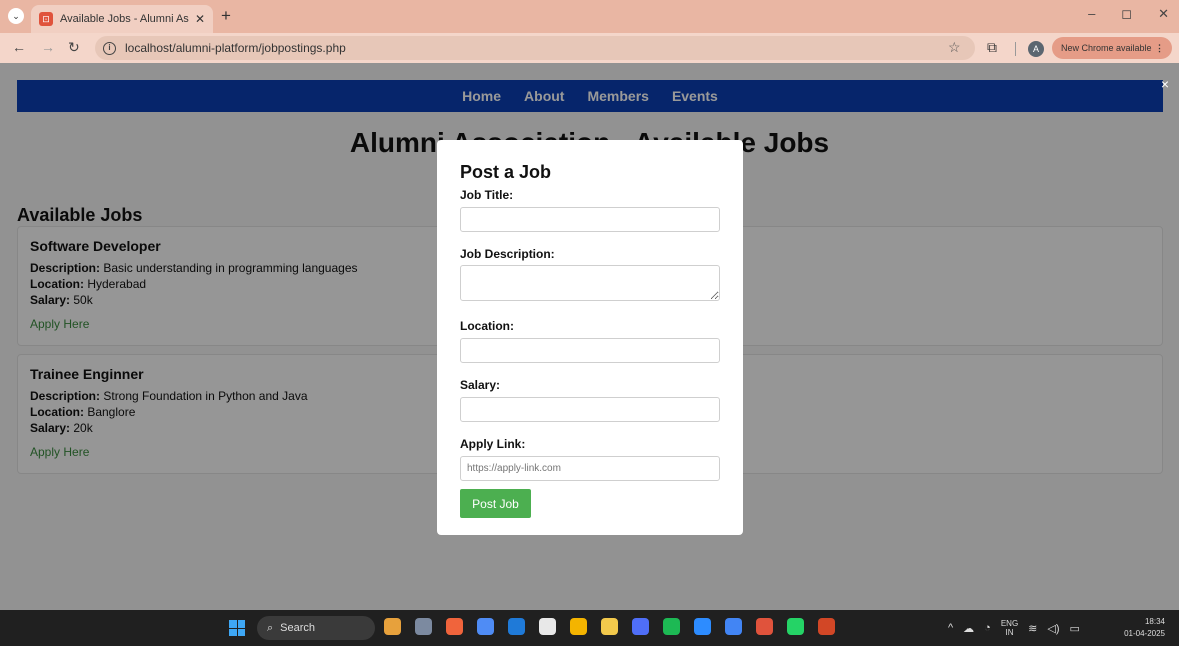 The image size is (1179, 646). Describe the element at coordinates (16, 16) in the screenshot. I see `tab-search-chevron-icon: ⌄` at that location.